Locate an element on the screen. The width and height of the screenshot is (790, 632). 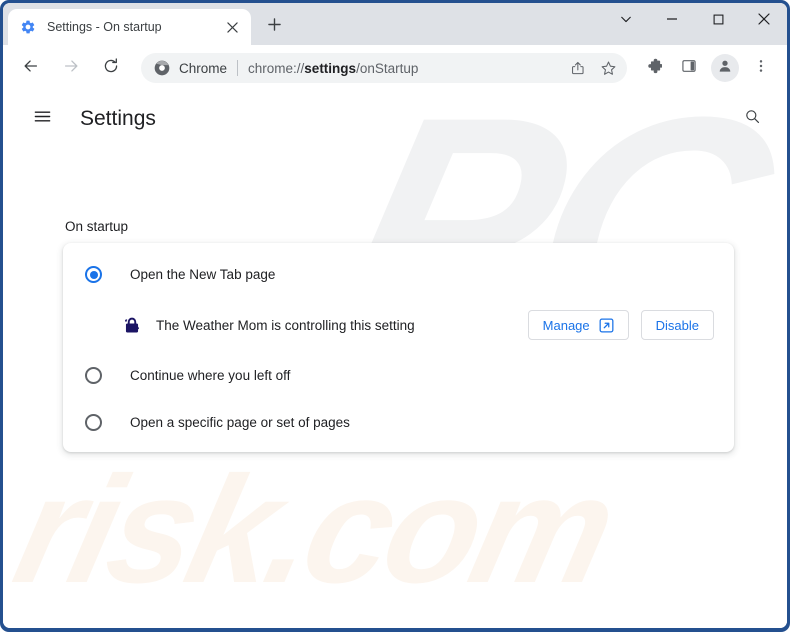
window-controls is located at coordinates (695, 24).